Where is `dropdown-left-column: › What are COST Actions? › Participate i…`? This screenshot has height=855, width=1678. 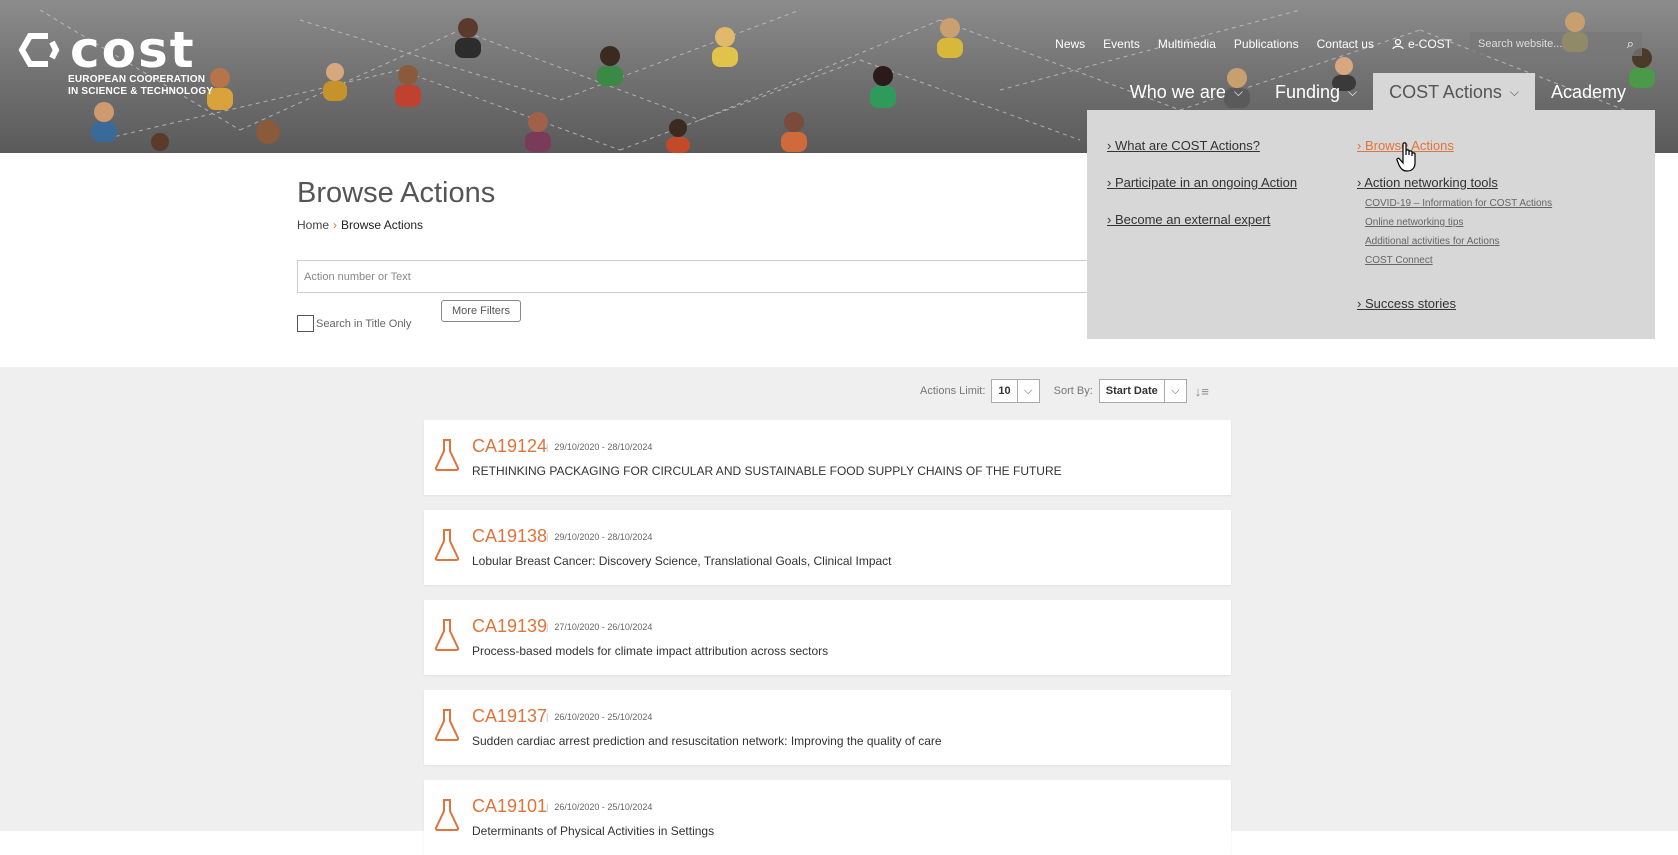 dropdown-left-column: › What are COST Actions? › Participate i… is located at coordinates (1202, 193).